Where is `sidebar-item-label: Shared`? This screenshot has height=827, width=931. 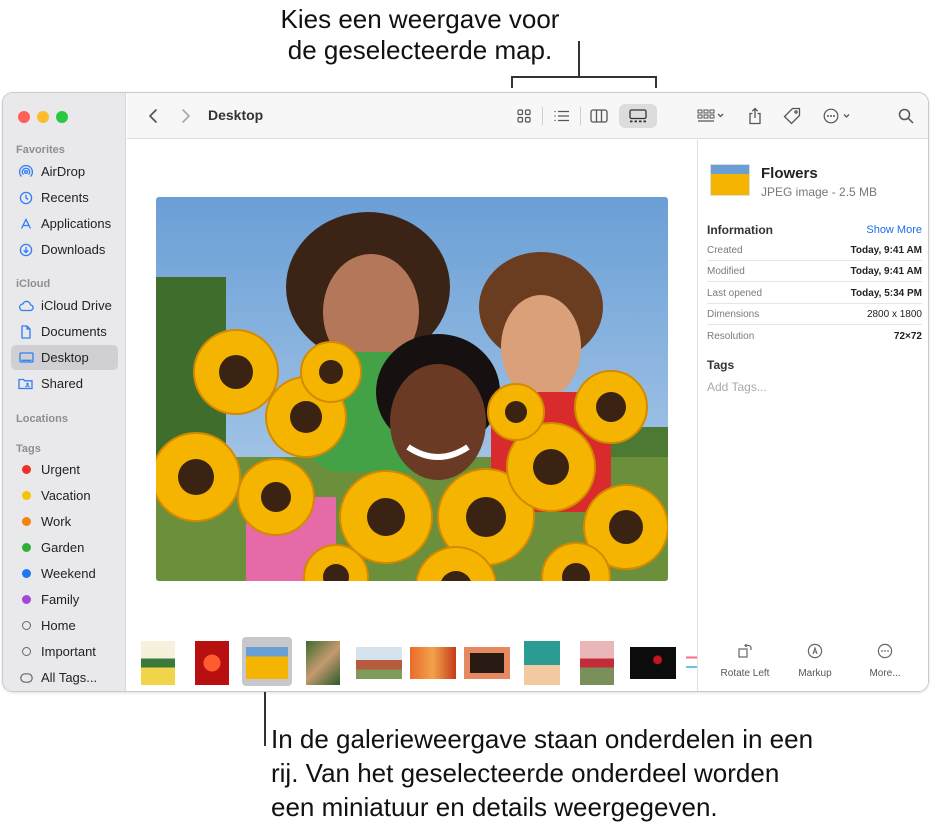
sidebar-item-label: Shared is located at coordinates (62, 383).